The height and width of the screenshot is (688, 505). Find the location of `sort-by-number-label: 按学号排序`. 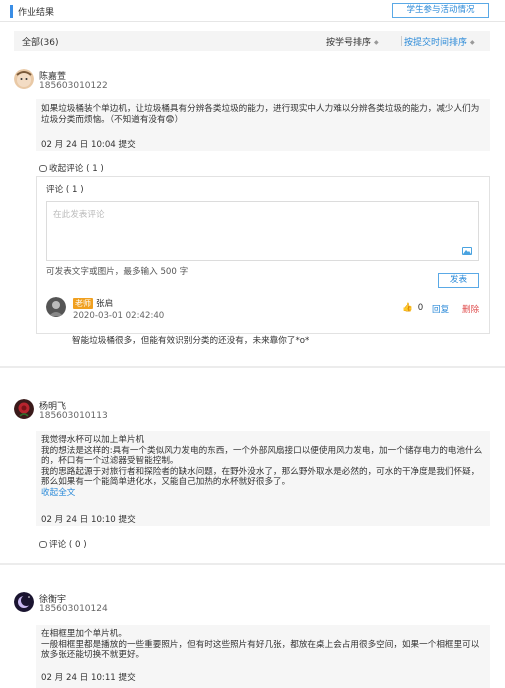

sort-by-number-label: 按学号排序 is located at coordinates (349, 43).